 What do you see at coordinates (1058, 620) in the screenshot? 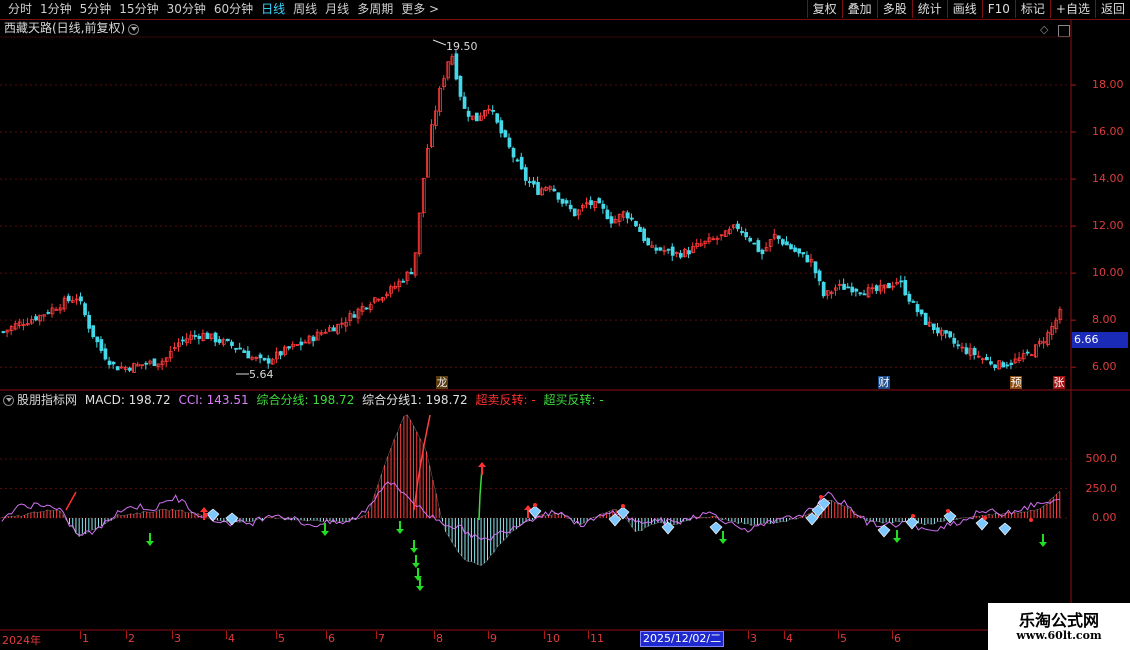
I see `logo-cn: 乐淘公式网` at bounding box center [1058, 620].